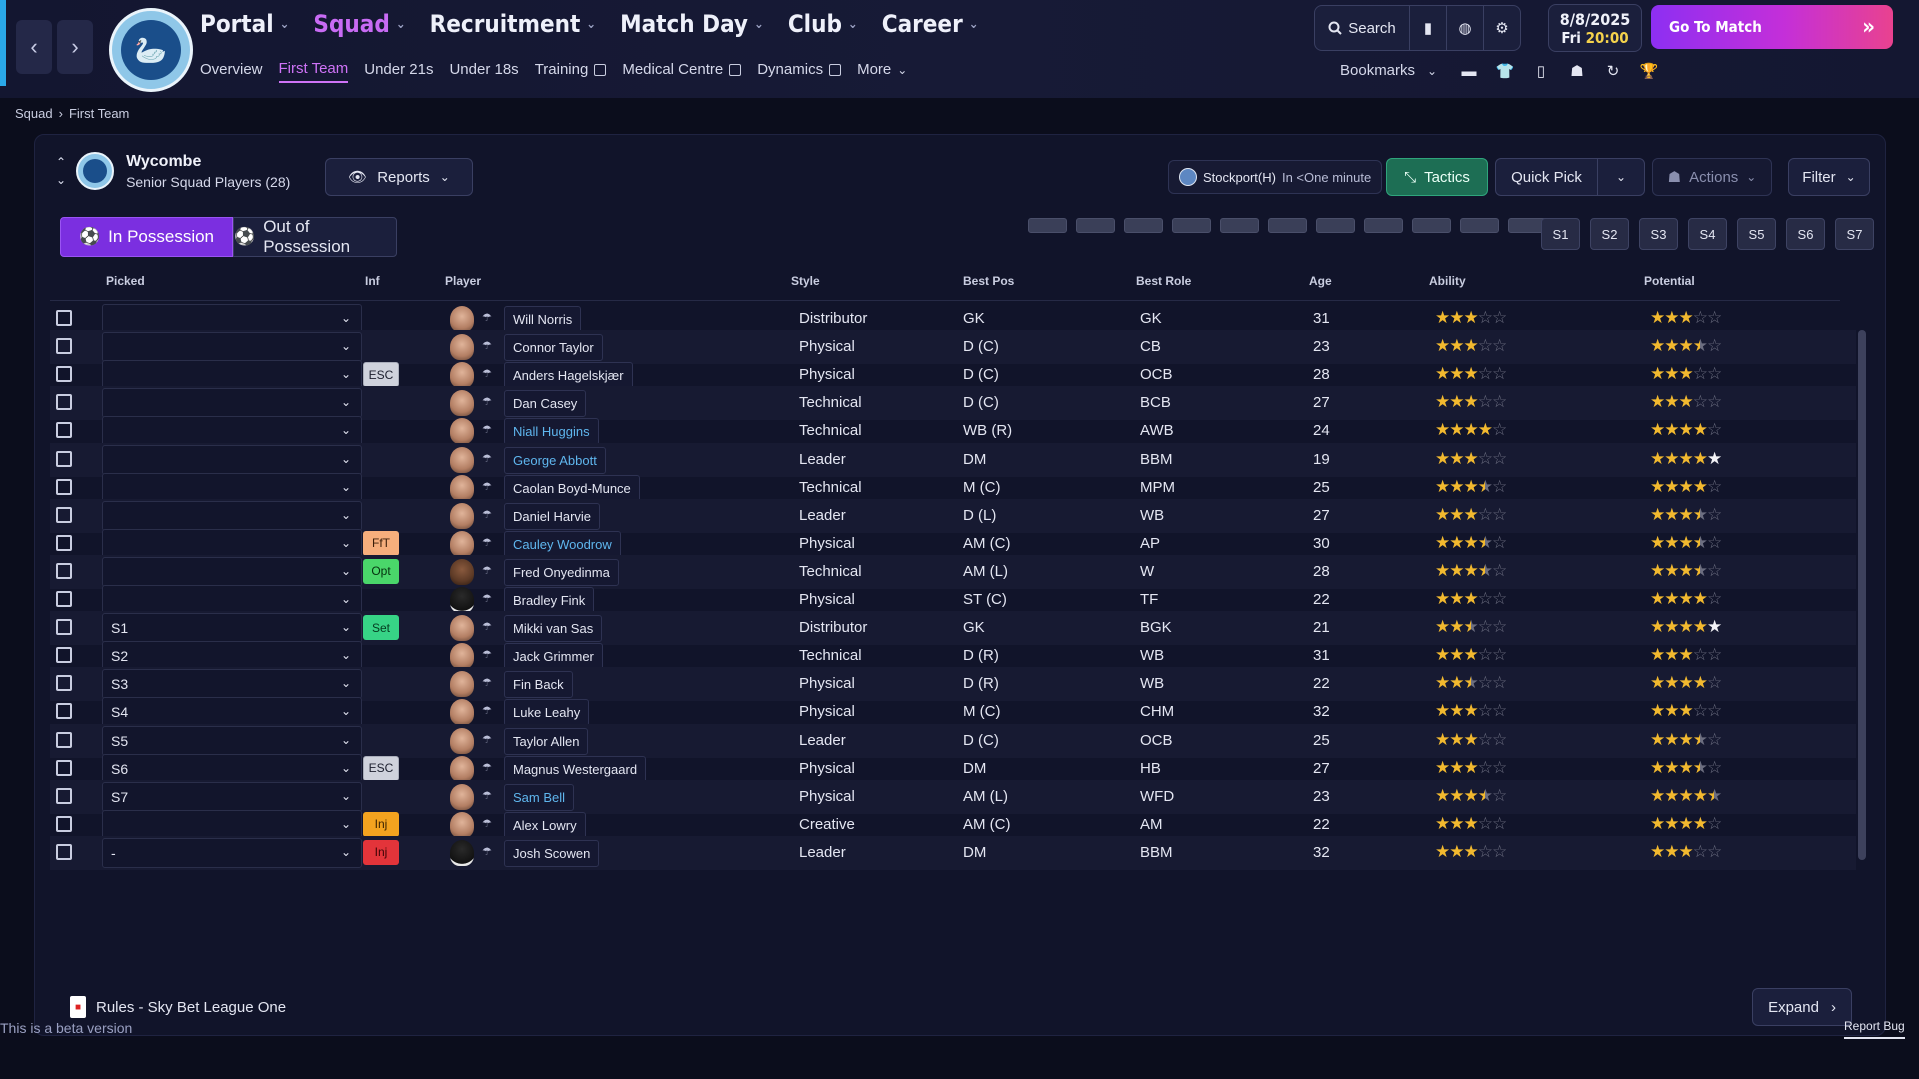  Describe the element at coordinates (555, 460) in the screenshot. I see `player-name: George Abbott` at that location.